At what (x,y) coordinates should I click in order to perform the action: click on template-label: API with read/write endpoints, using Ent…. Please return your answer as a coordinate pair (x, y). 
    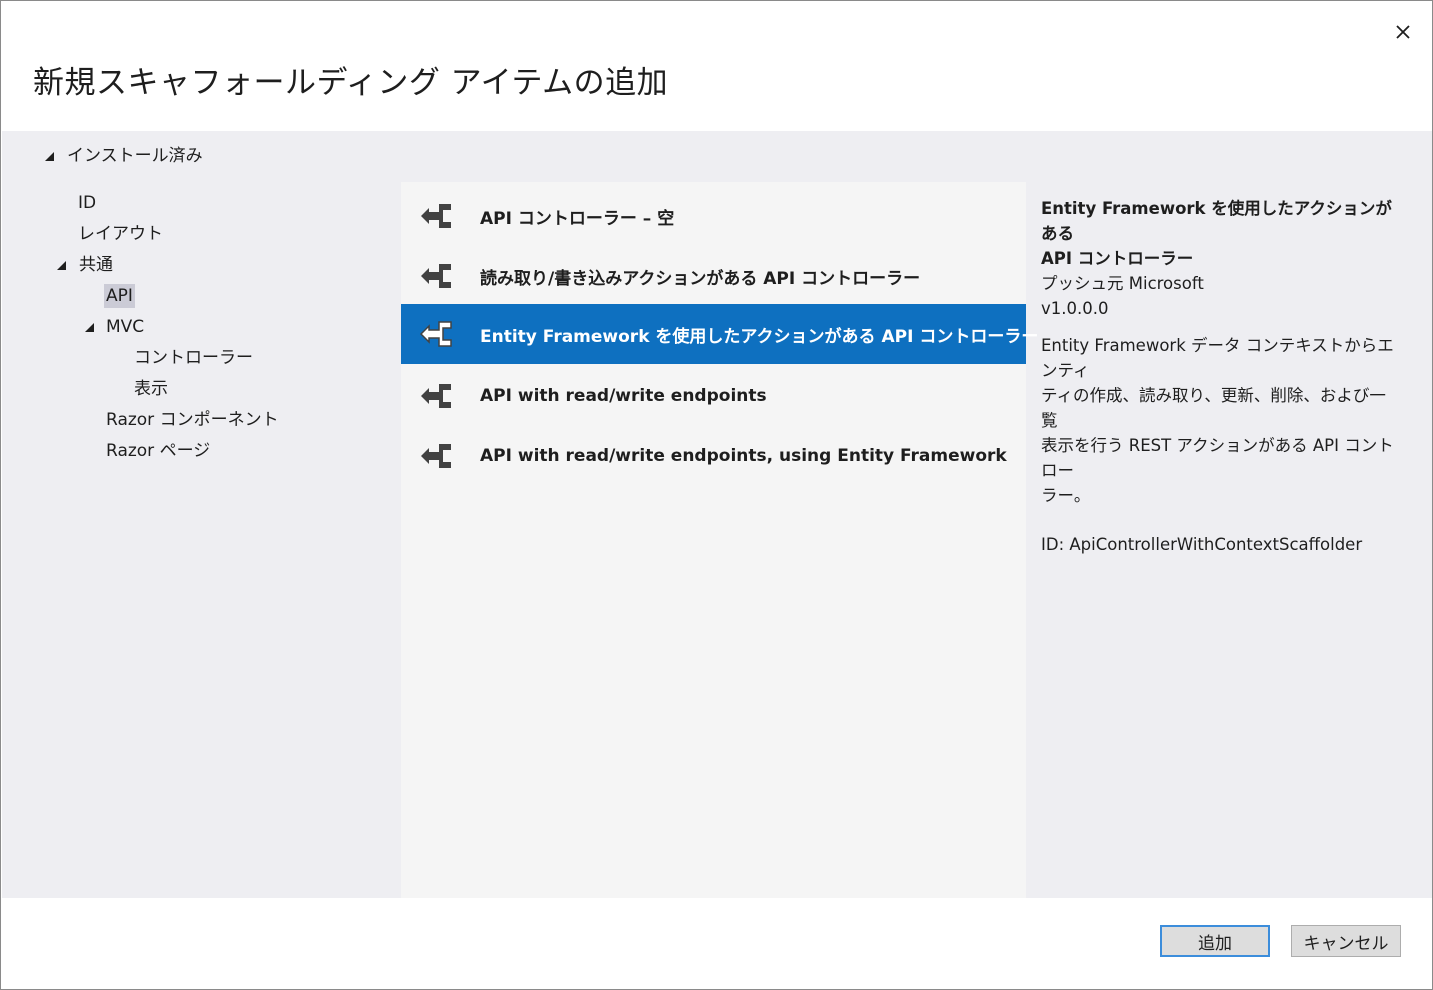
    Looking at the image, I should click on (743, 456).